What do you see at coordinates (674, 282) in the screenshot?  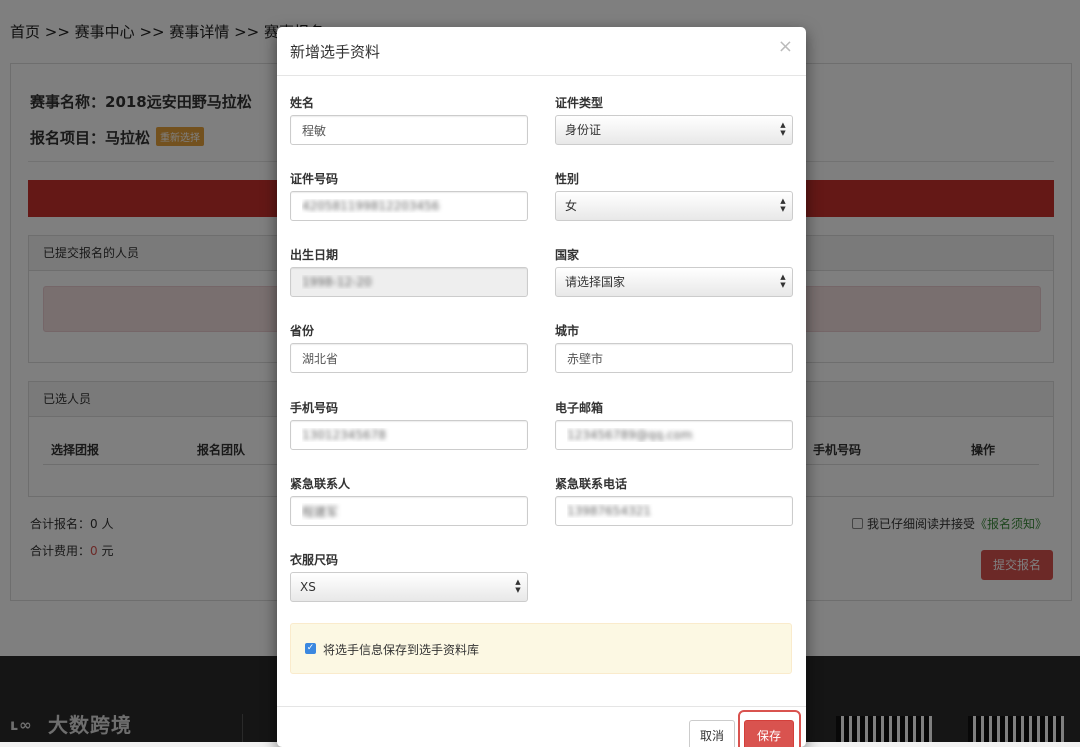 I see `country-select: 请选择国家 ▲ ▼` at bounding box center [674, 282].